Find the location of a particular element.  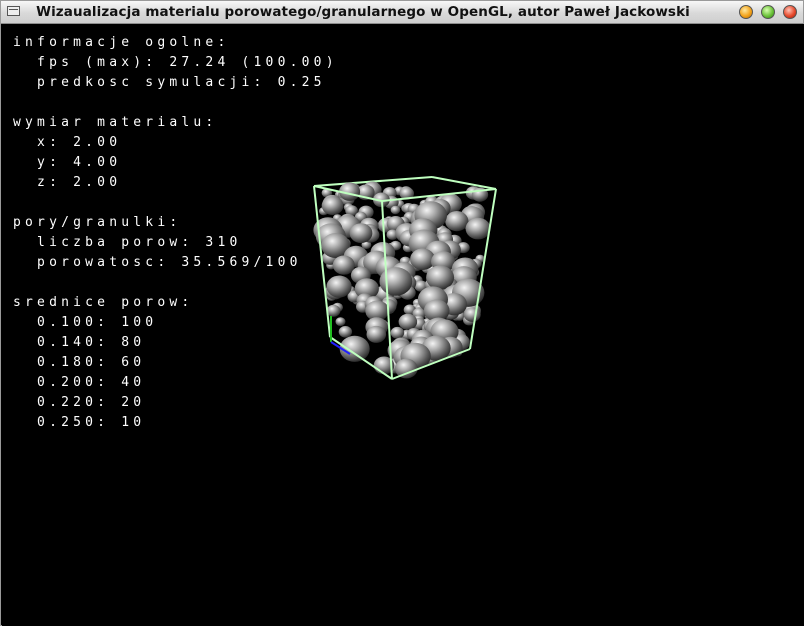

window-menu-icon is located at coordinates (13, 11).